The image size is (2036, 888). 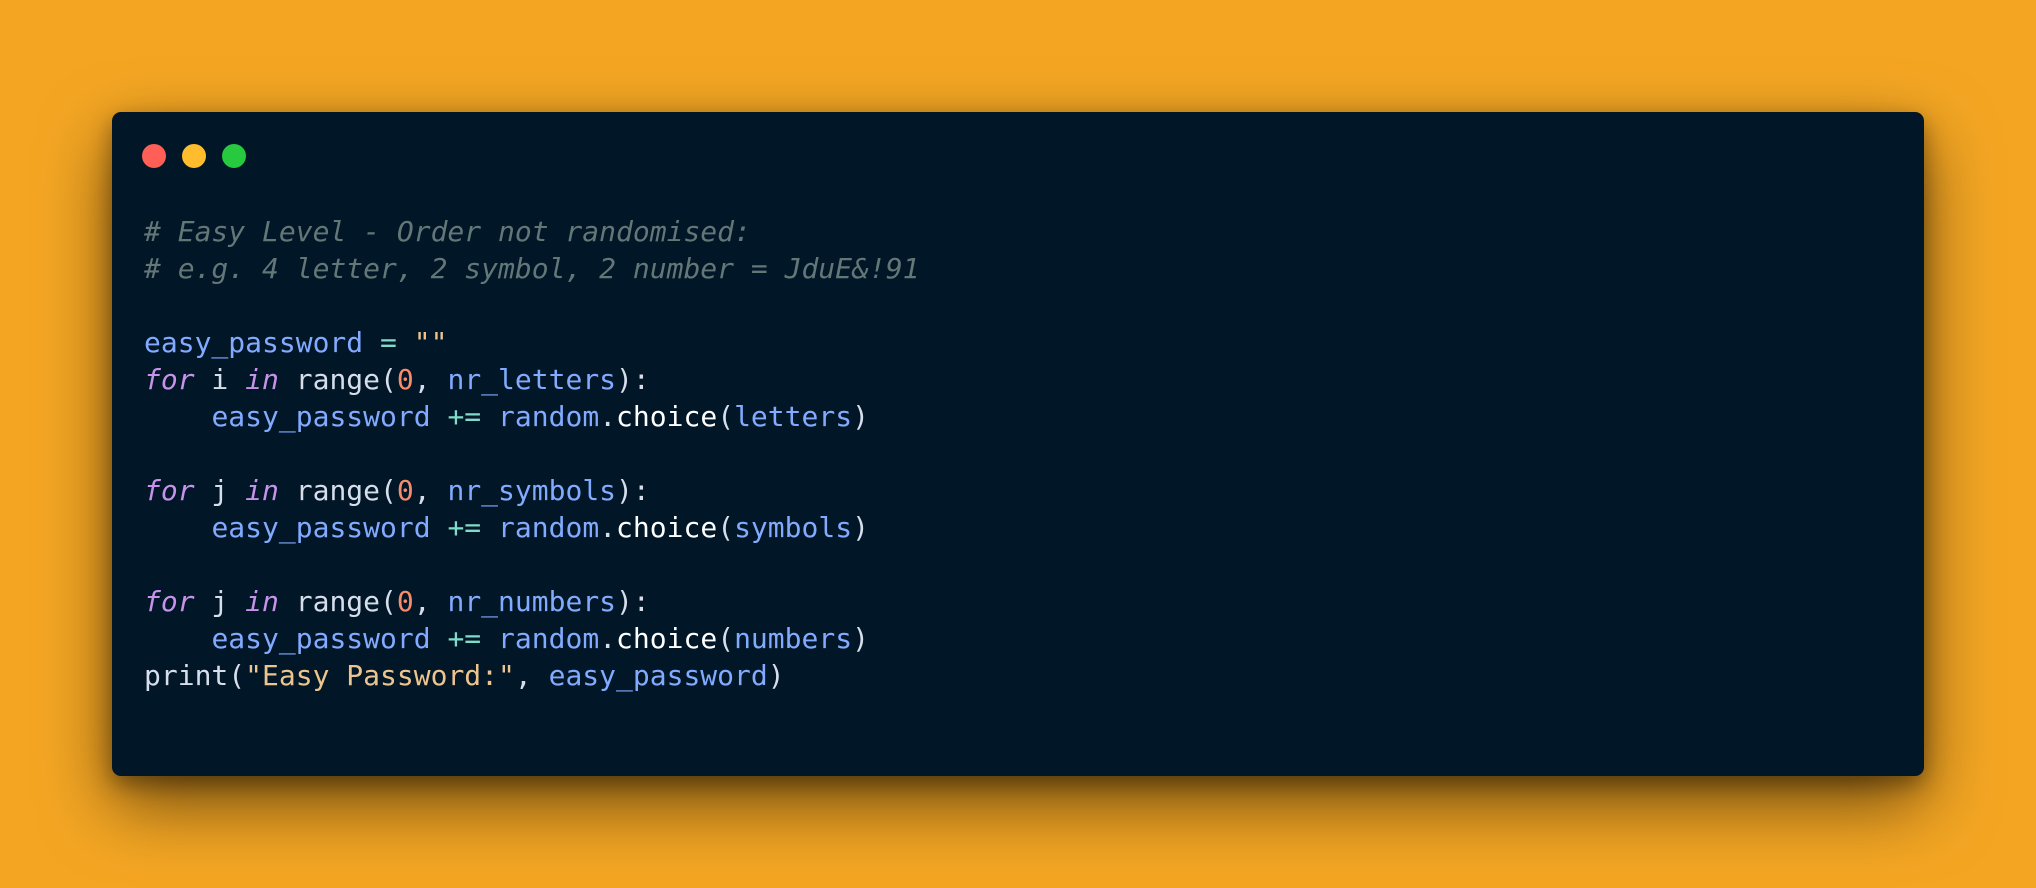 What do you see at coordinates (531, 342) in the screenshot?
I see `code-line: easy_password = ""` at bounding box center [531, 342].